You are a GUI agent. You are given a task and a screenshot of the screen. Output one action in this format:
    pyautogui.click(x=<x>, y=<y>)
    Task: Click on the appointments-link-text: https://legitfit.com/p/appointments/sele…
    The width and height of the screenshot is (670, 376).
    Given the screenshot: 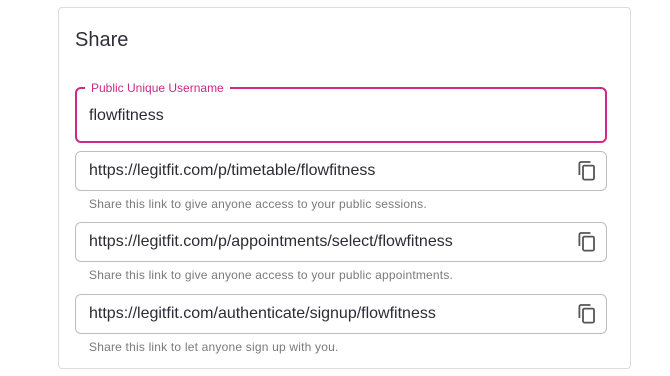 What is the action you would take?
    pyautogui.click(x=271, y=242)
    